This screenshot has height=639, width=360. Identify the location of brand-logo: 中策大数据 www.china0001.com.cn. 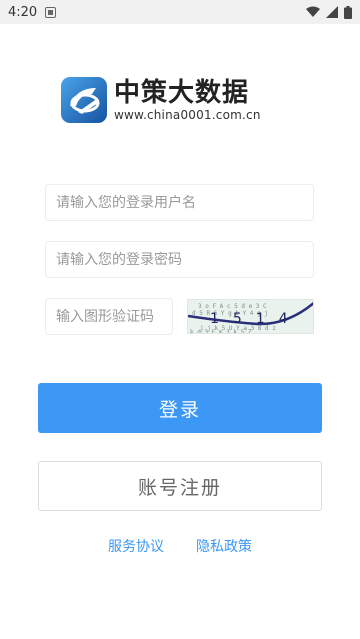
(180, 100).